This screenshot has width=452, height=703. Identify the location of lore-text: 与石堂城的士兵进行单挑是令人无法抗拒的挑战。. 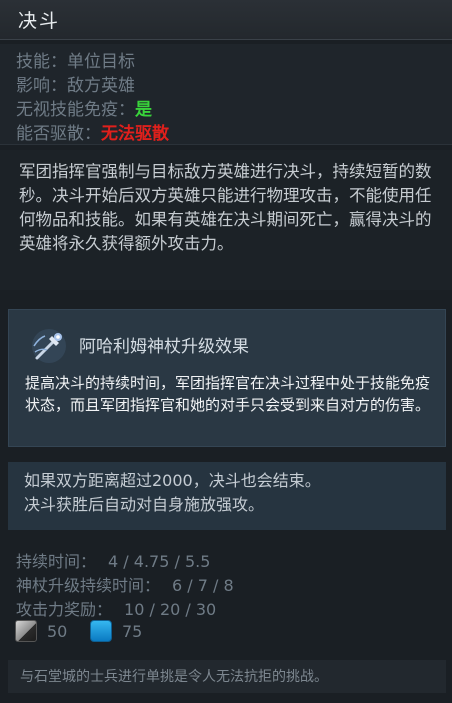
(174, 677).